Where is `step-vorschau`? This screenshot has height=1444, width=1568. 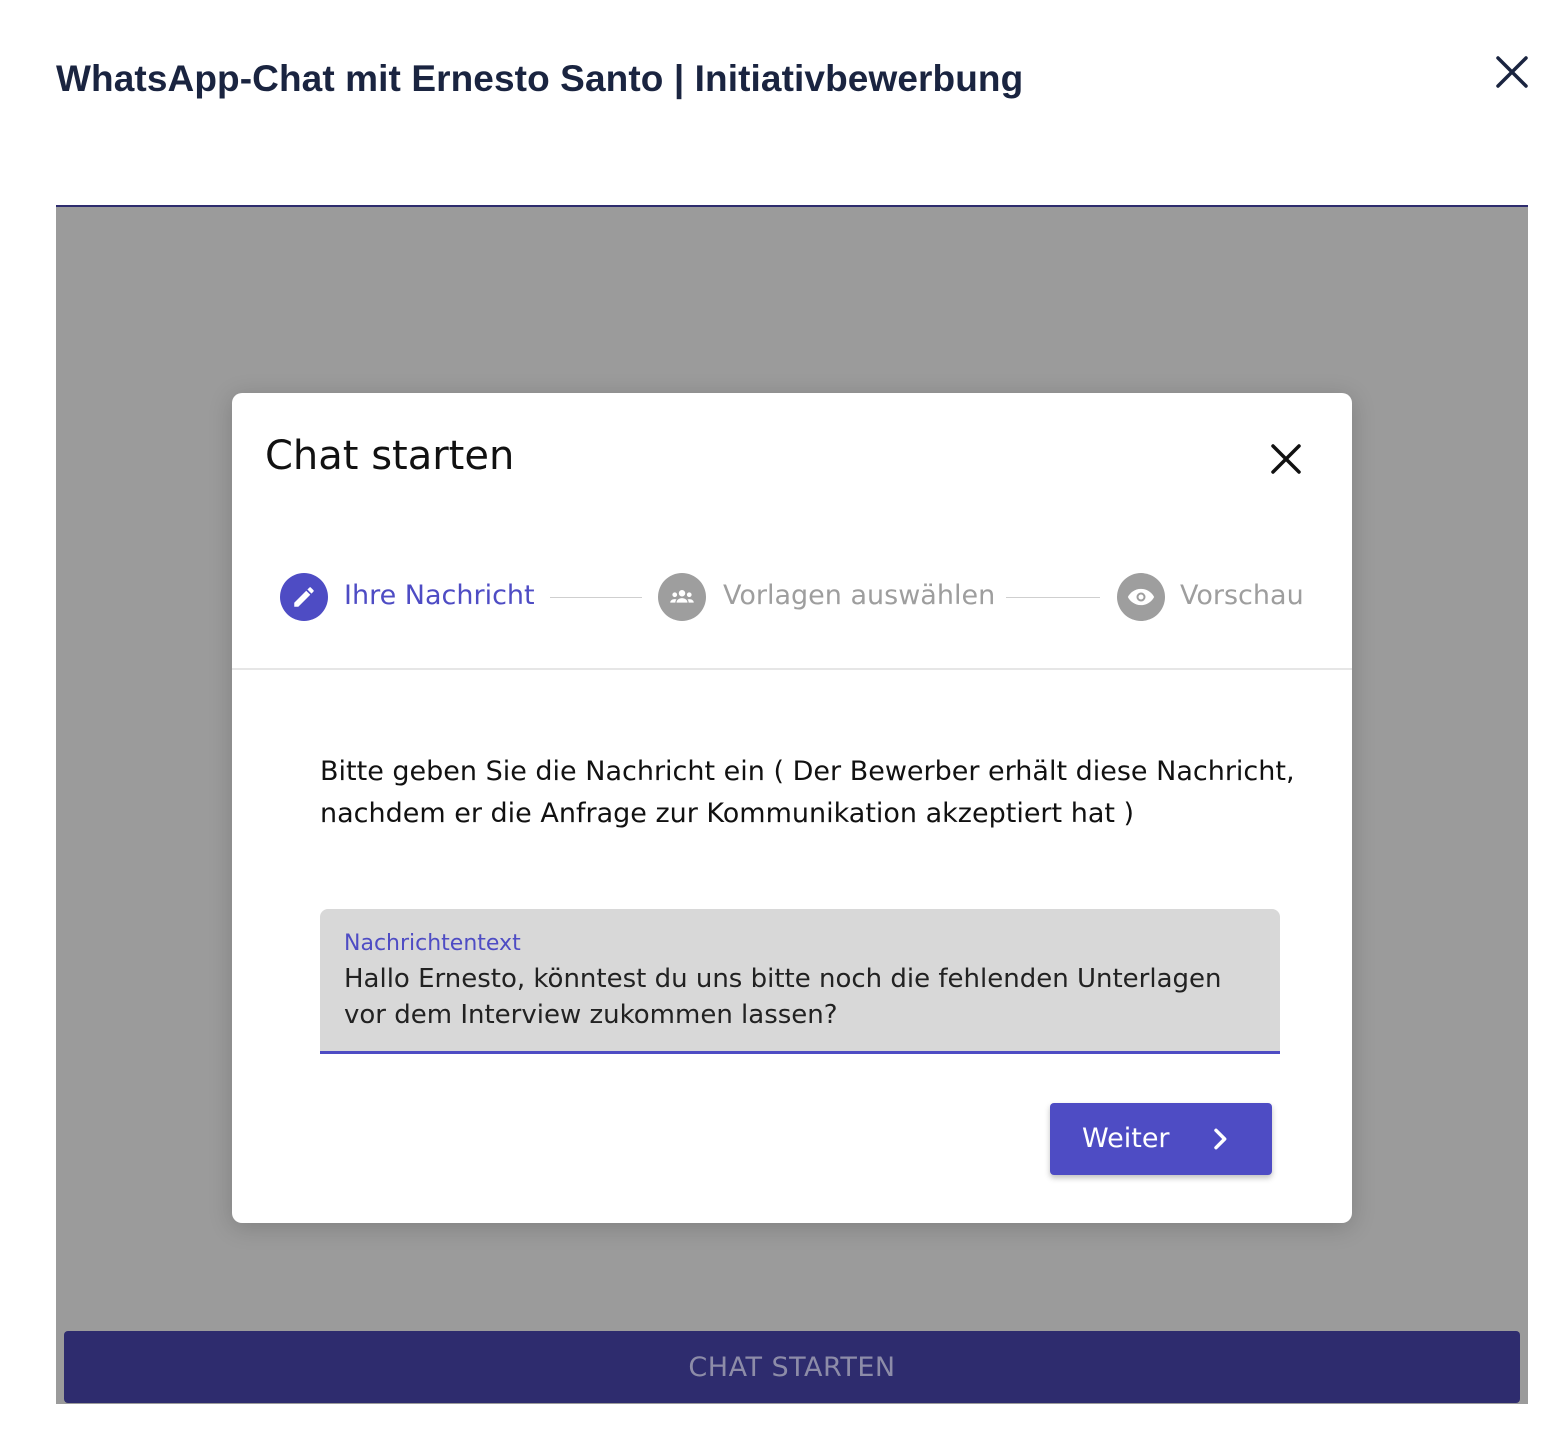 step-vorschau is located at coordinates (1141, 597).